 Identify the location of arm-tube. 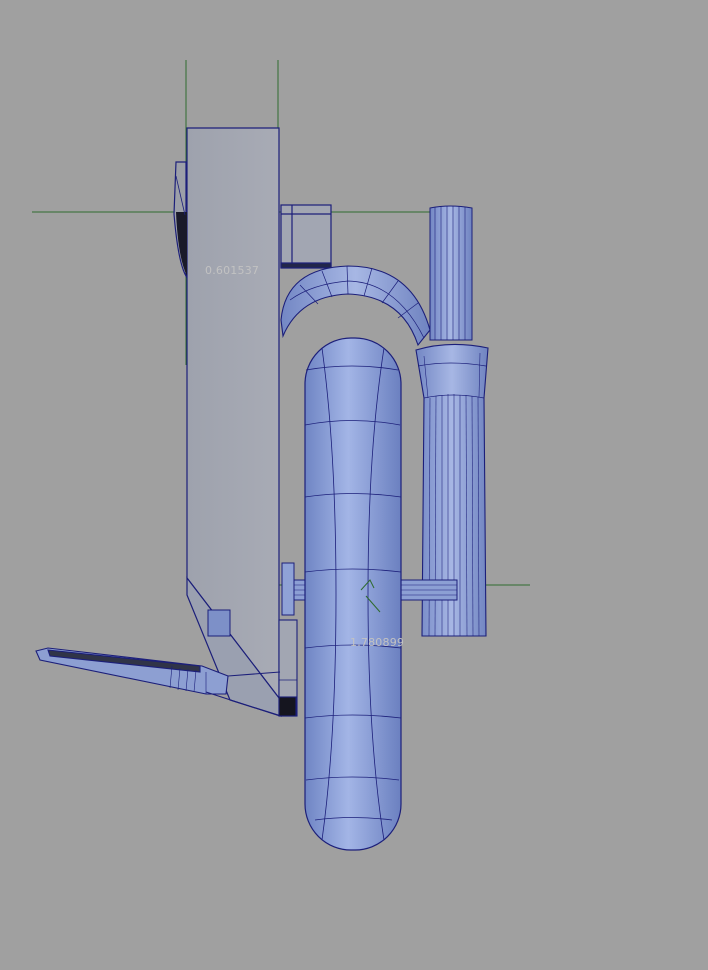
(355, 306).